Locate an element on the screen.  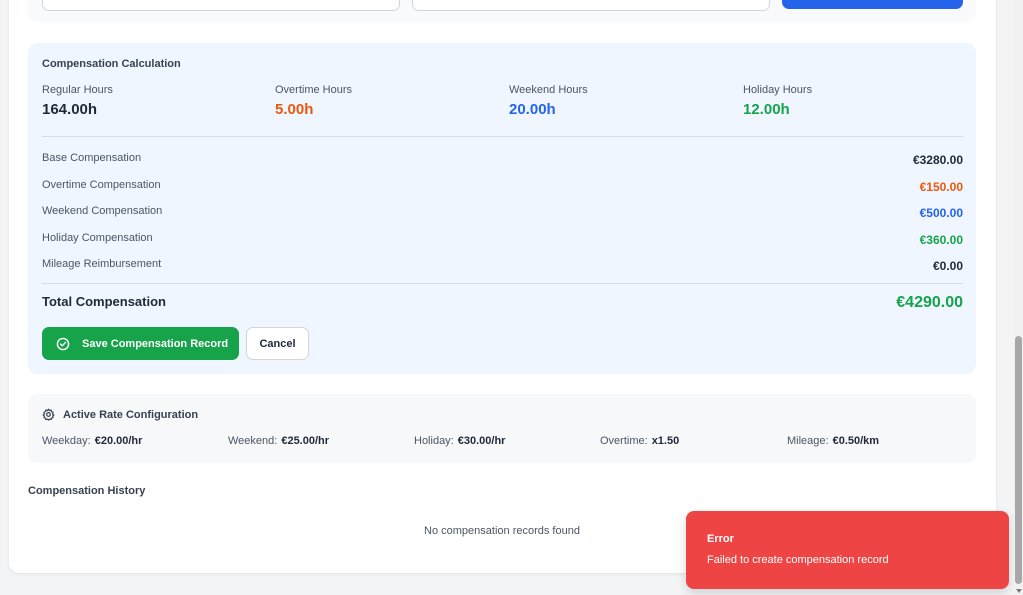
hours-value: 164.00h is located at coordinates (70, 109).